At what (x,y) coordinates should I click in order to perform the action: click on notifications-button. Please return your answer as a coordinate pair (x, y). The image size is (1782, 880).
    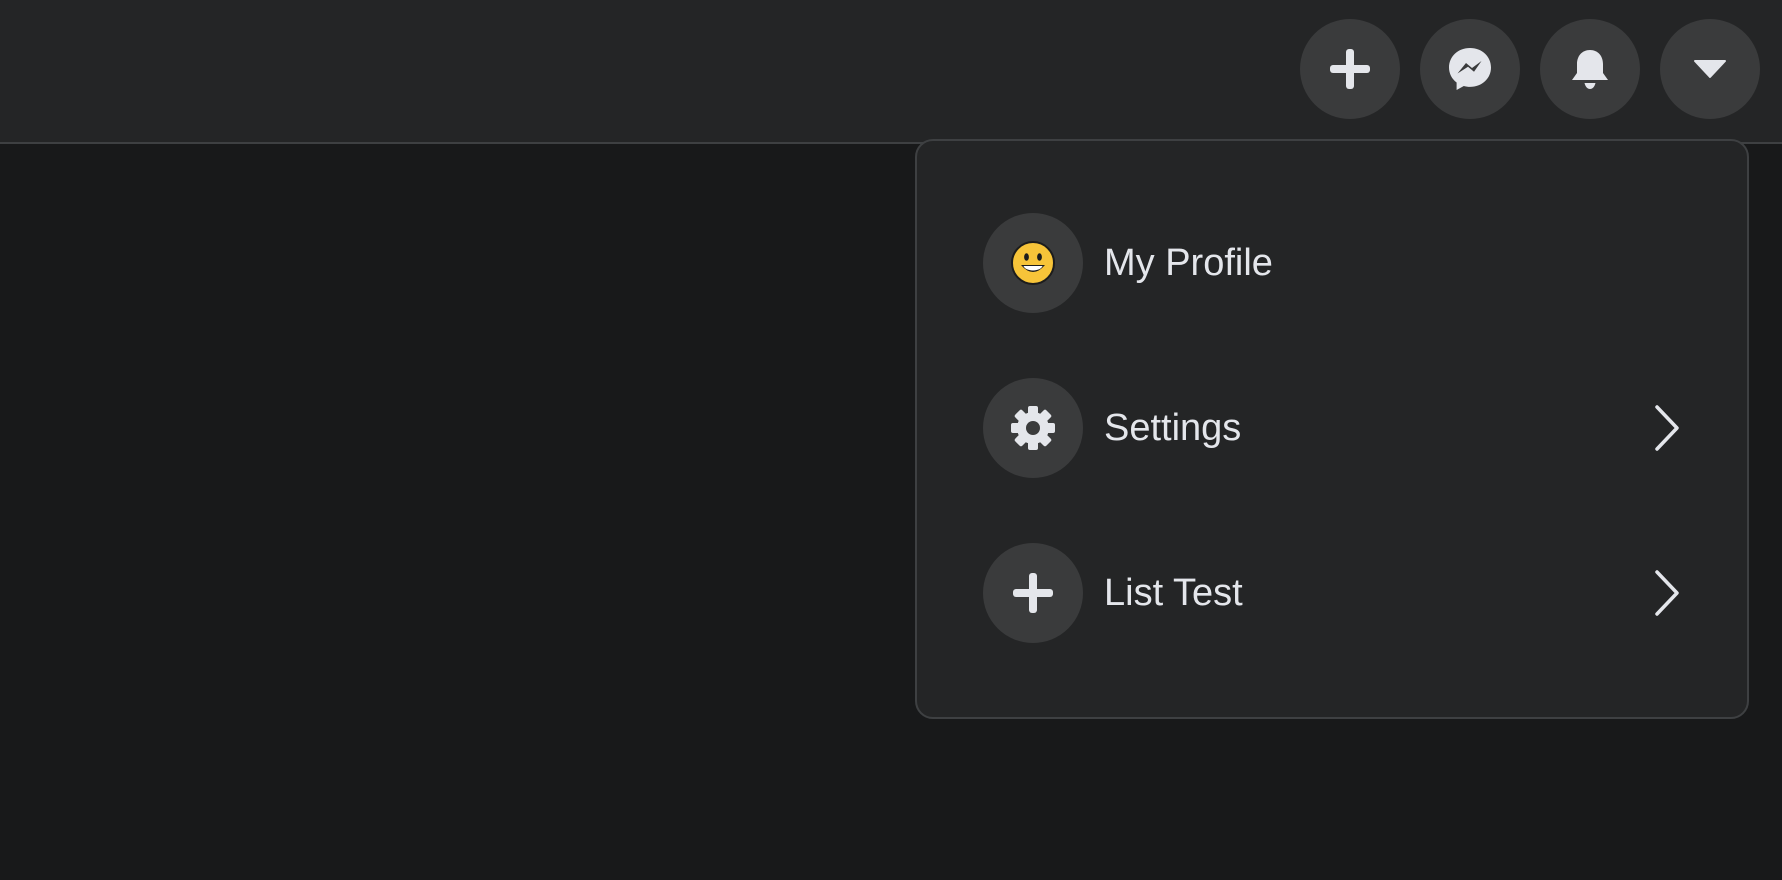
    Looking at the image, I should click on (1590, 69).